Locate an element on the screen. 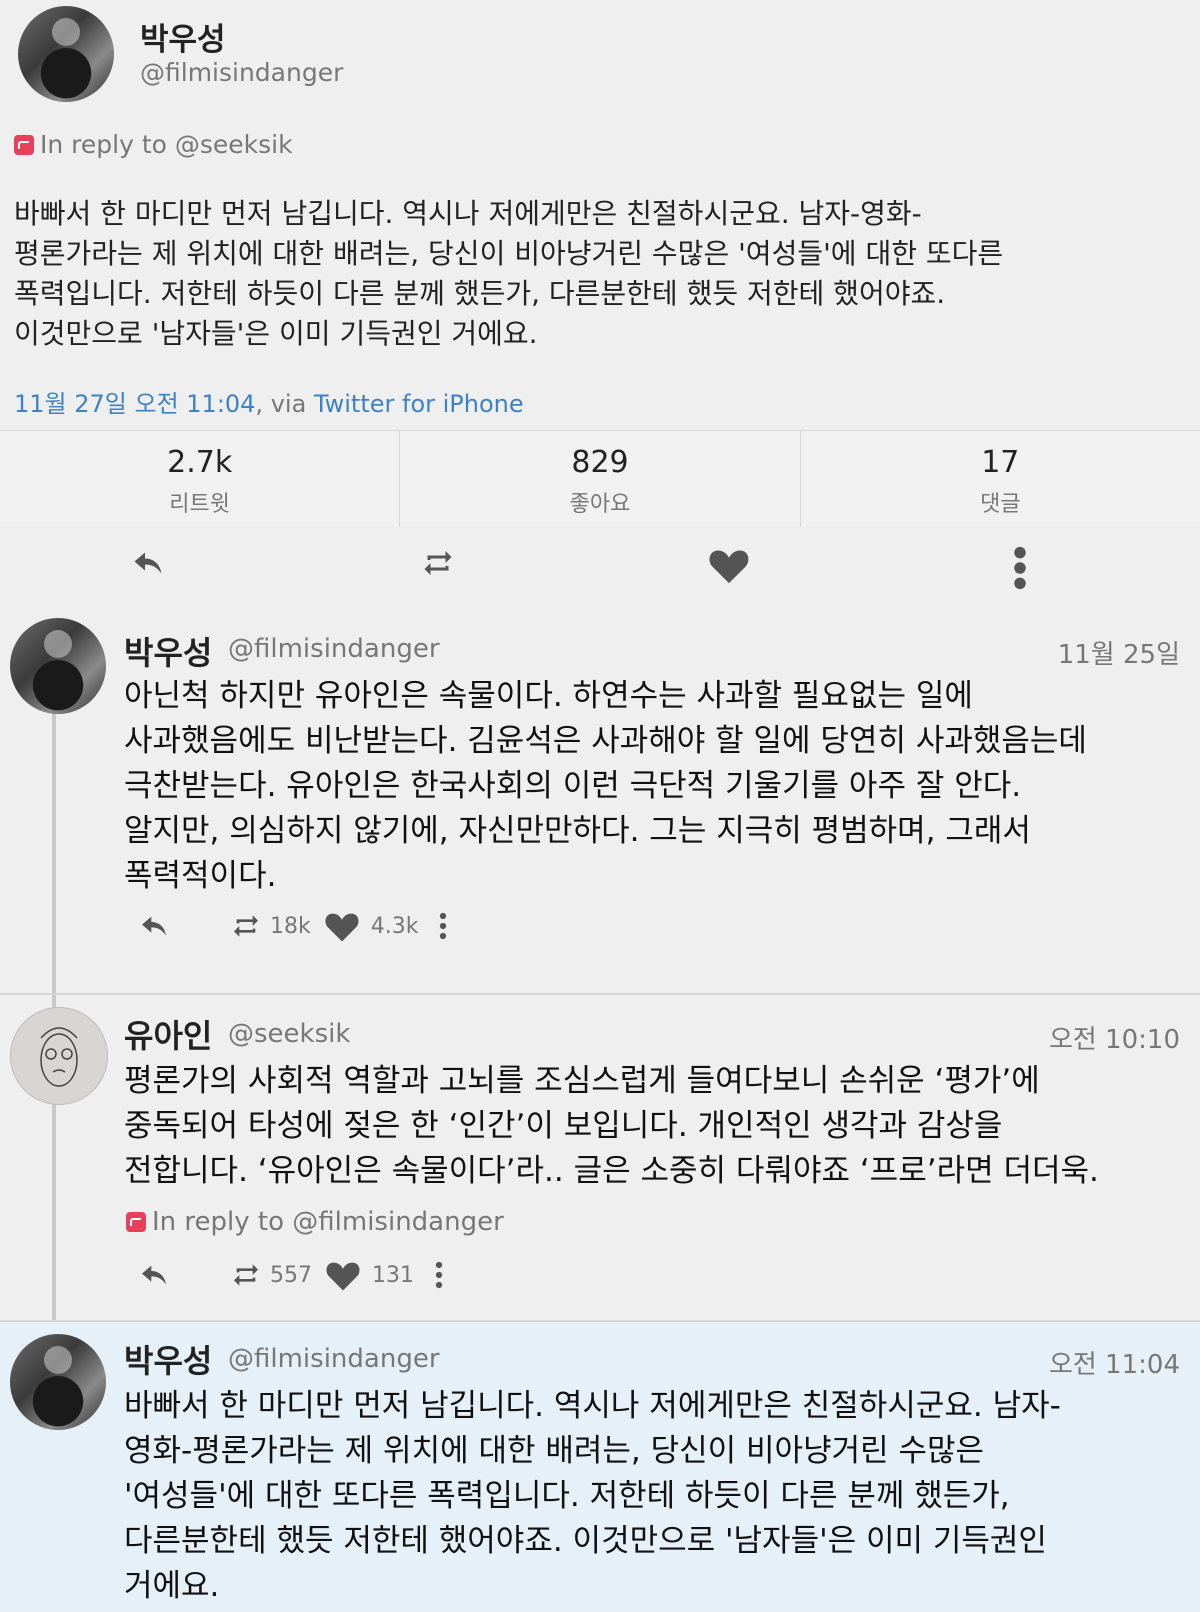 Image resolution: width=1200 pixels, height=1612 pixels. tweet-actions: 18k 4.3k is located at coordinates (294, 926).